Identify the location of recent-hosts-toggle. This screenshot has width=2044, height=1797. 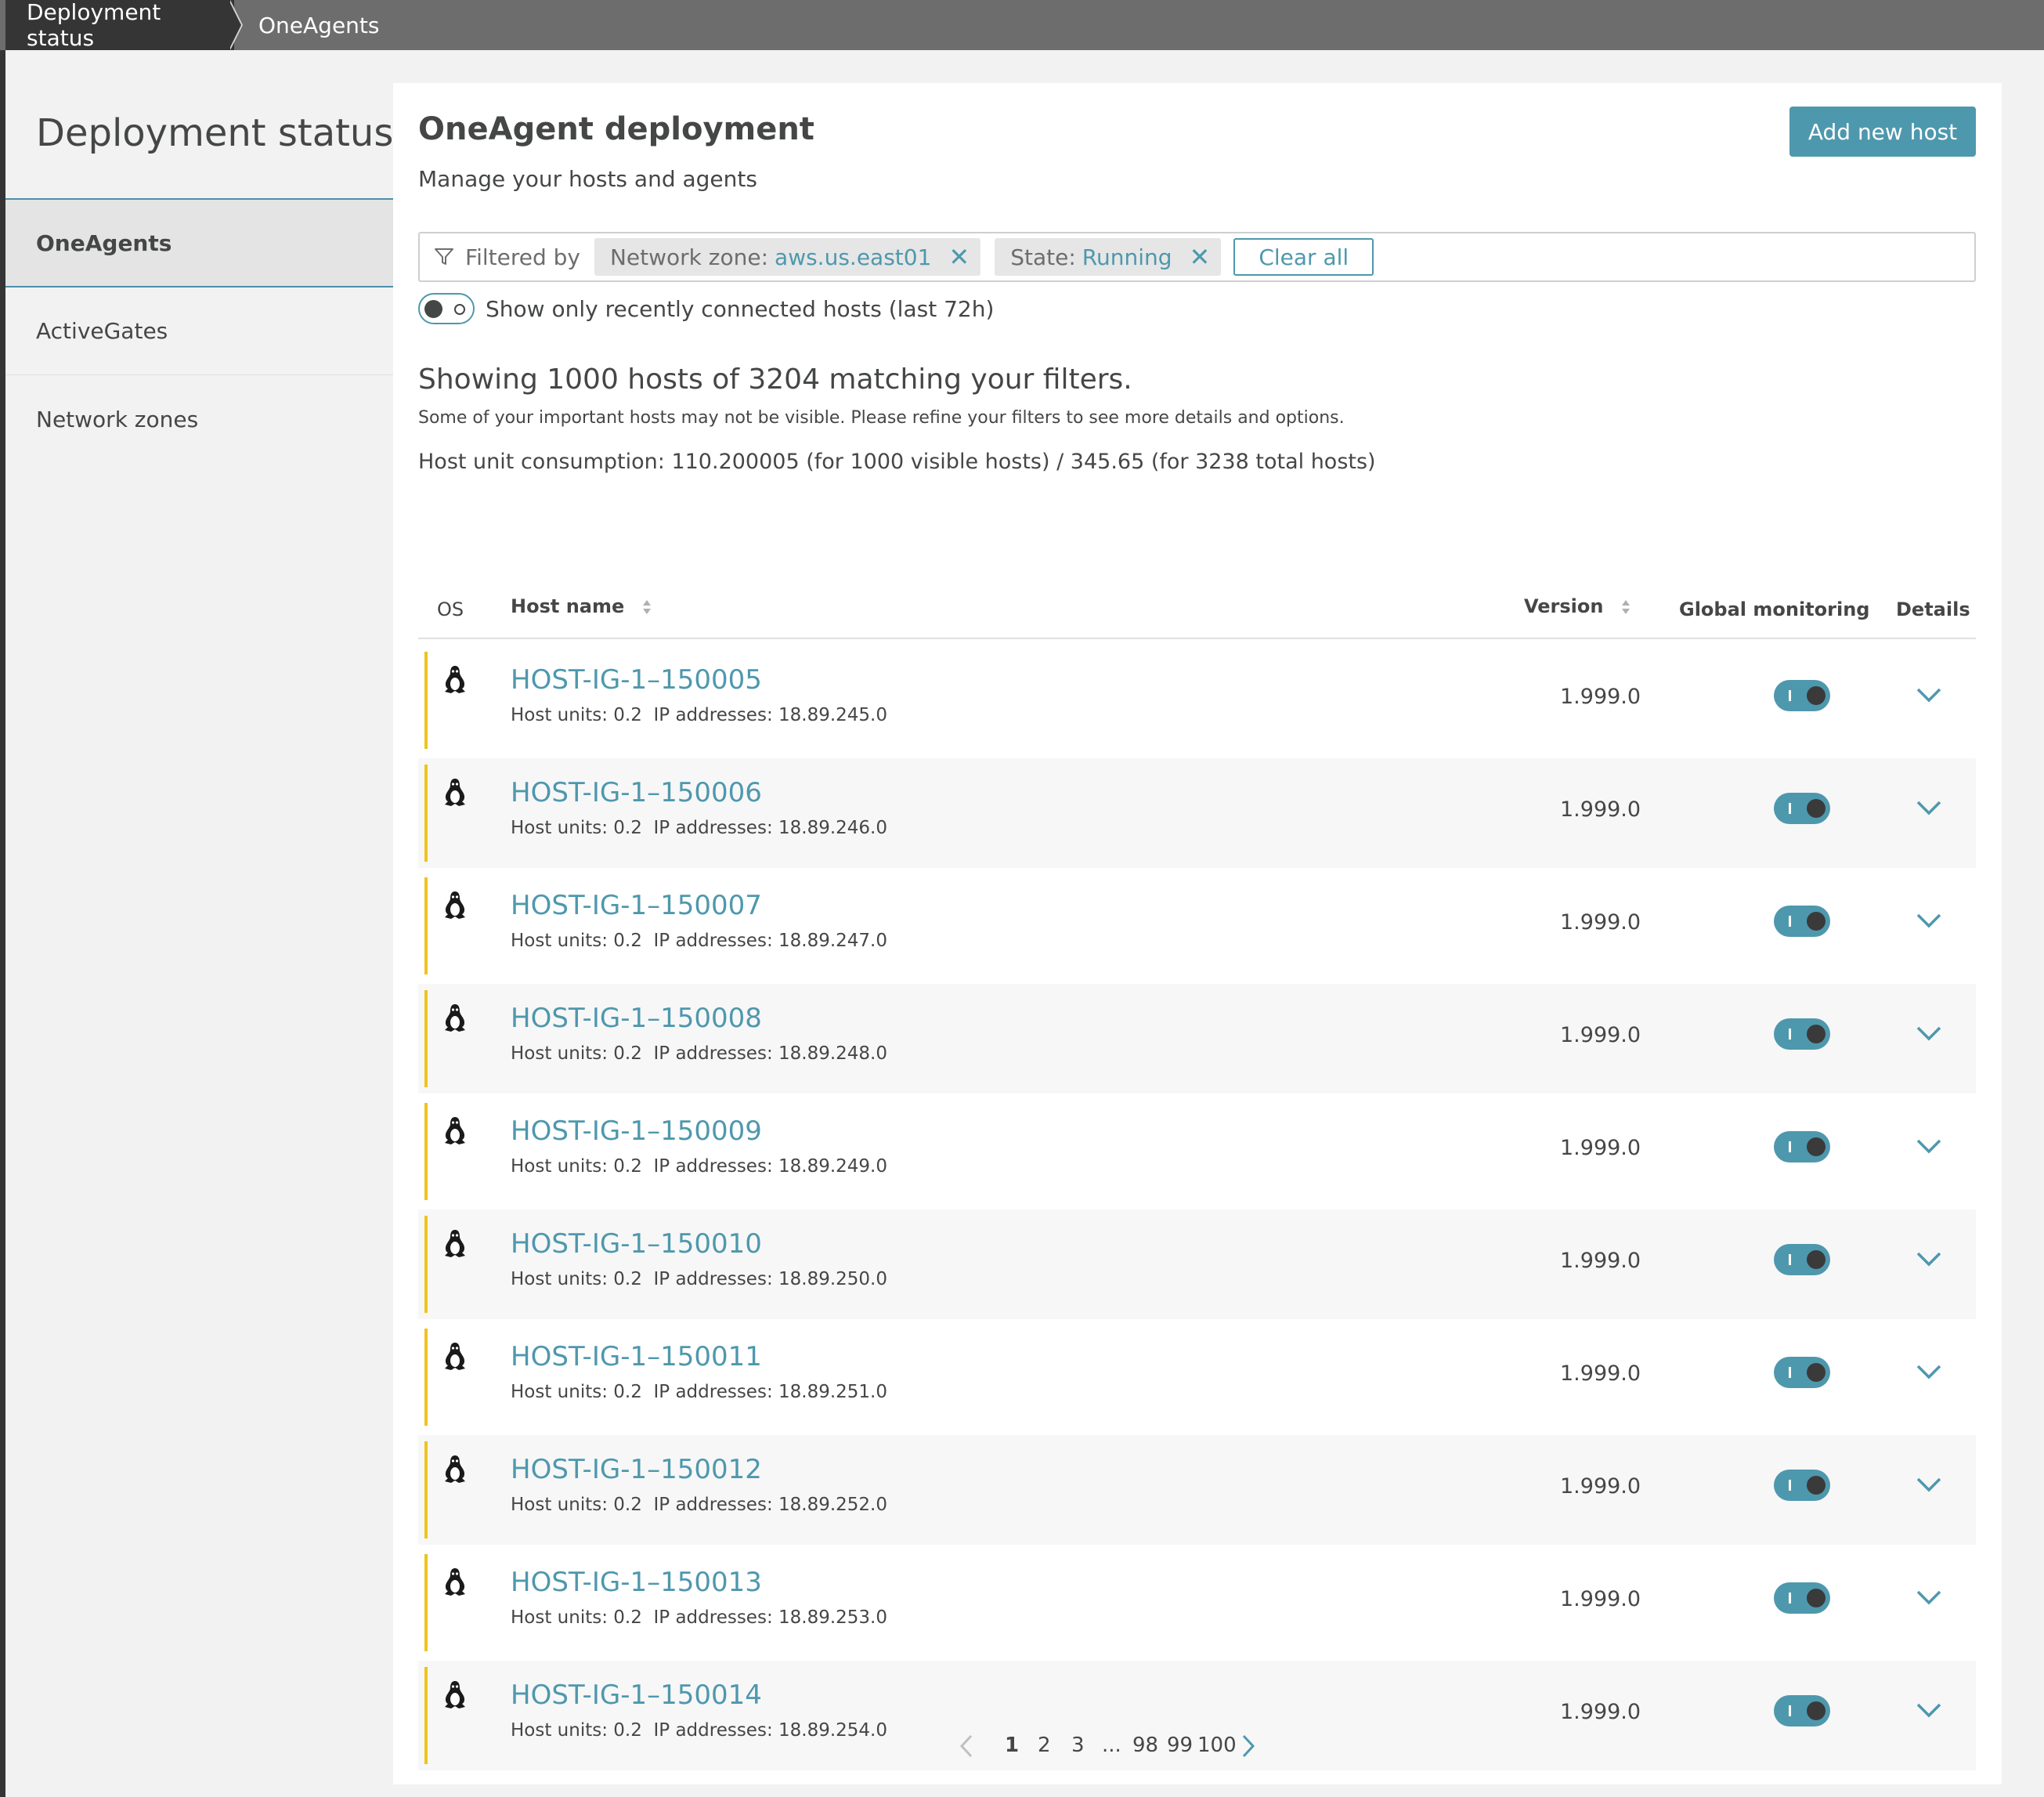
(446, 308).